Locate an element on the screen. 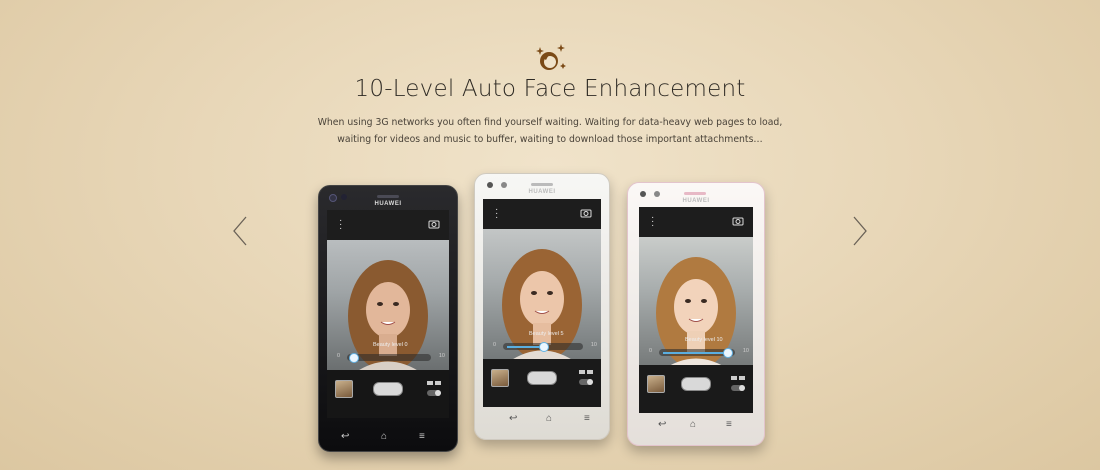  camera-screen: · · · Beauty level 10 0 10 is located at coordinates (696, 310).